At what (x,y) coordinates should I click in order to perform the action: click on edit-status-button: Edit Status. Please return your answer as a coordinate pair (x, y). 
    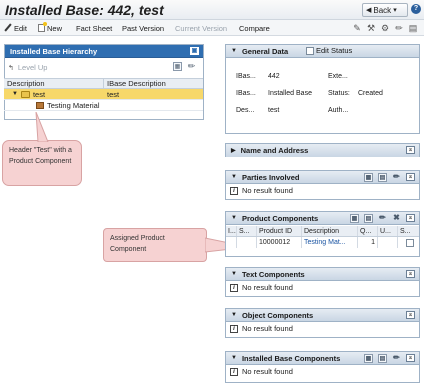
    Looking at the image, I should click on (329, 50).